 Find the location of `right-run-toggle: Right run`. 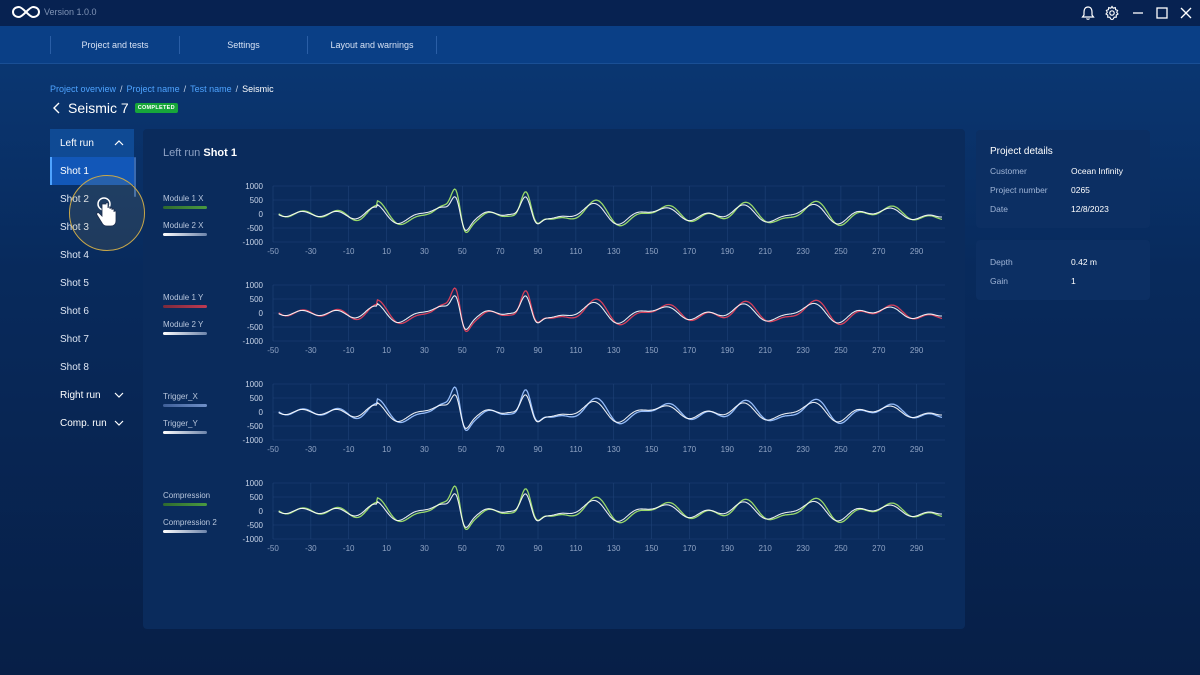

right-run-toggle: Right run is located at coordinates (92, 395).